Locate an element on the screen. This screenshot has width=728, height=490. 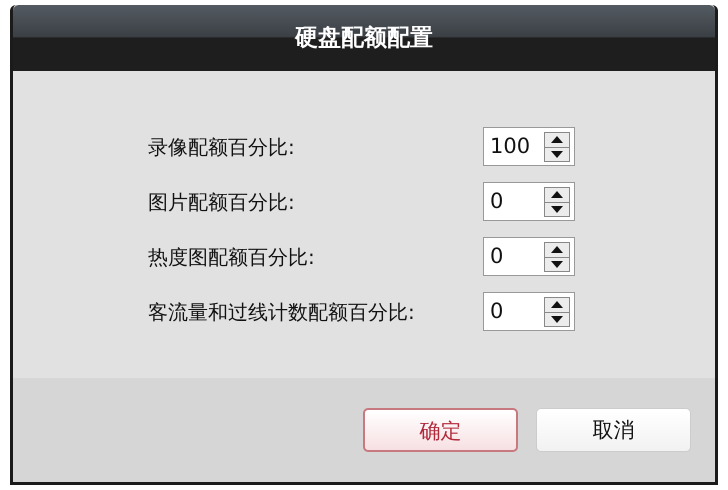
field-label: 客流量和过线计数配额百分比: is located at coordinates (282, 312).